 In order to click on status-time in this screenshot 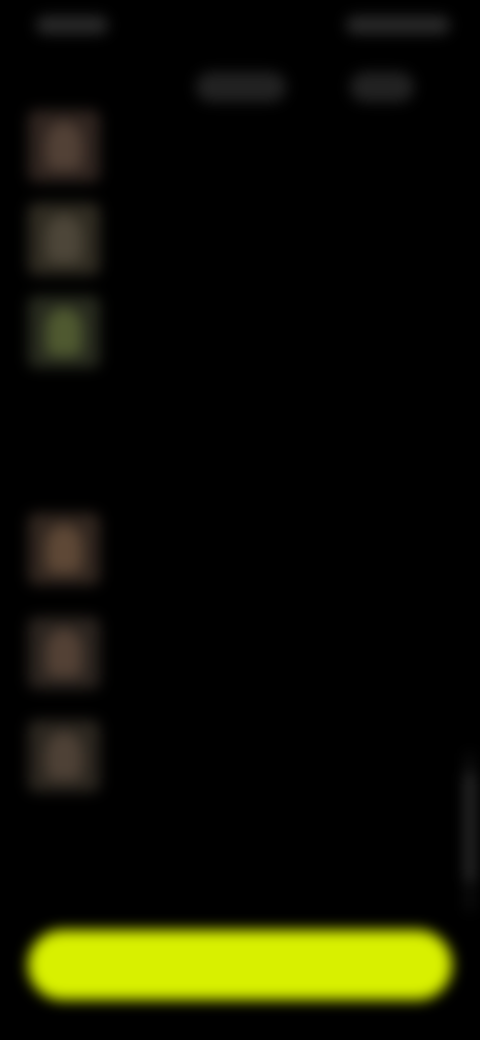, I will do `click(72, 25)`.